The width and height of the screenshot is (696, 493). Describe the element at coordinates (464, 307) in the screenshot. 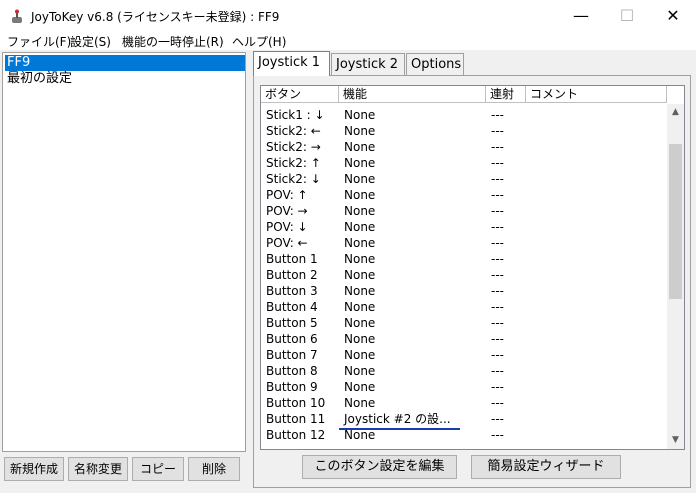

I see `table-row: Button 4 None ---` at that location.